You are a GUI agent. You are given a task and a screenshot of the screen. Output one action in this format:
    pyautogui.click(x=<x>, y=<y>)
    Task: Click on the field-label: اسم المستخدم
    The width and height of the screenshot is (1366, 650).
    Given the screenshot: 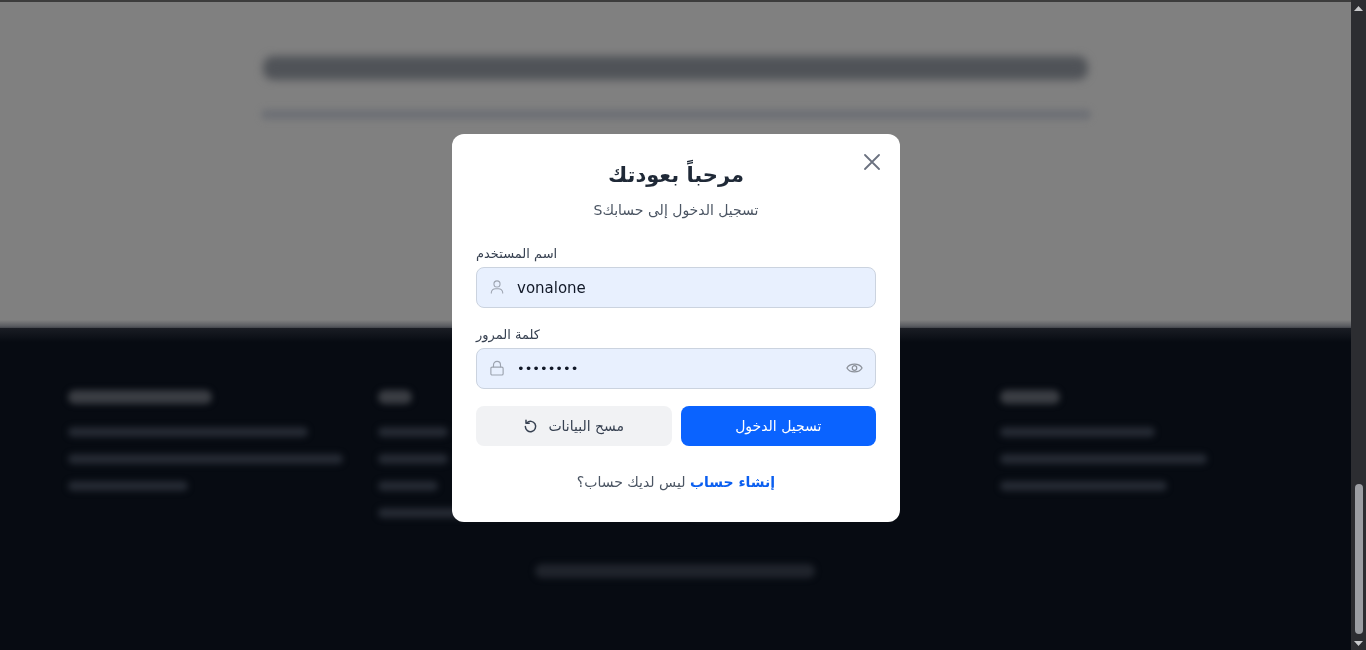 What is the action you would take?
    pyautogui.click(x=517, y=254)
    